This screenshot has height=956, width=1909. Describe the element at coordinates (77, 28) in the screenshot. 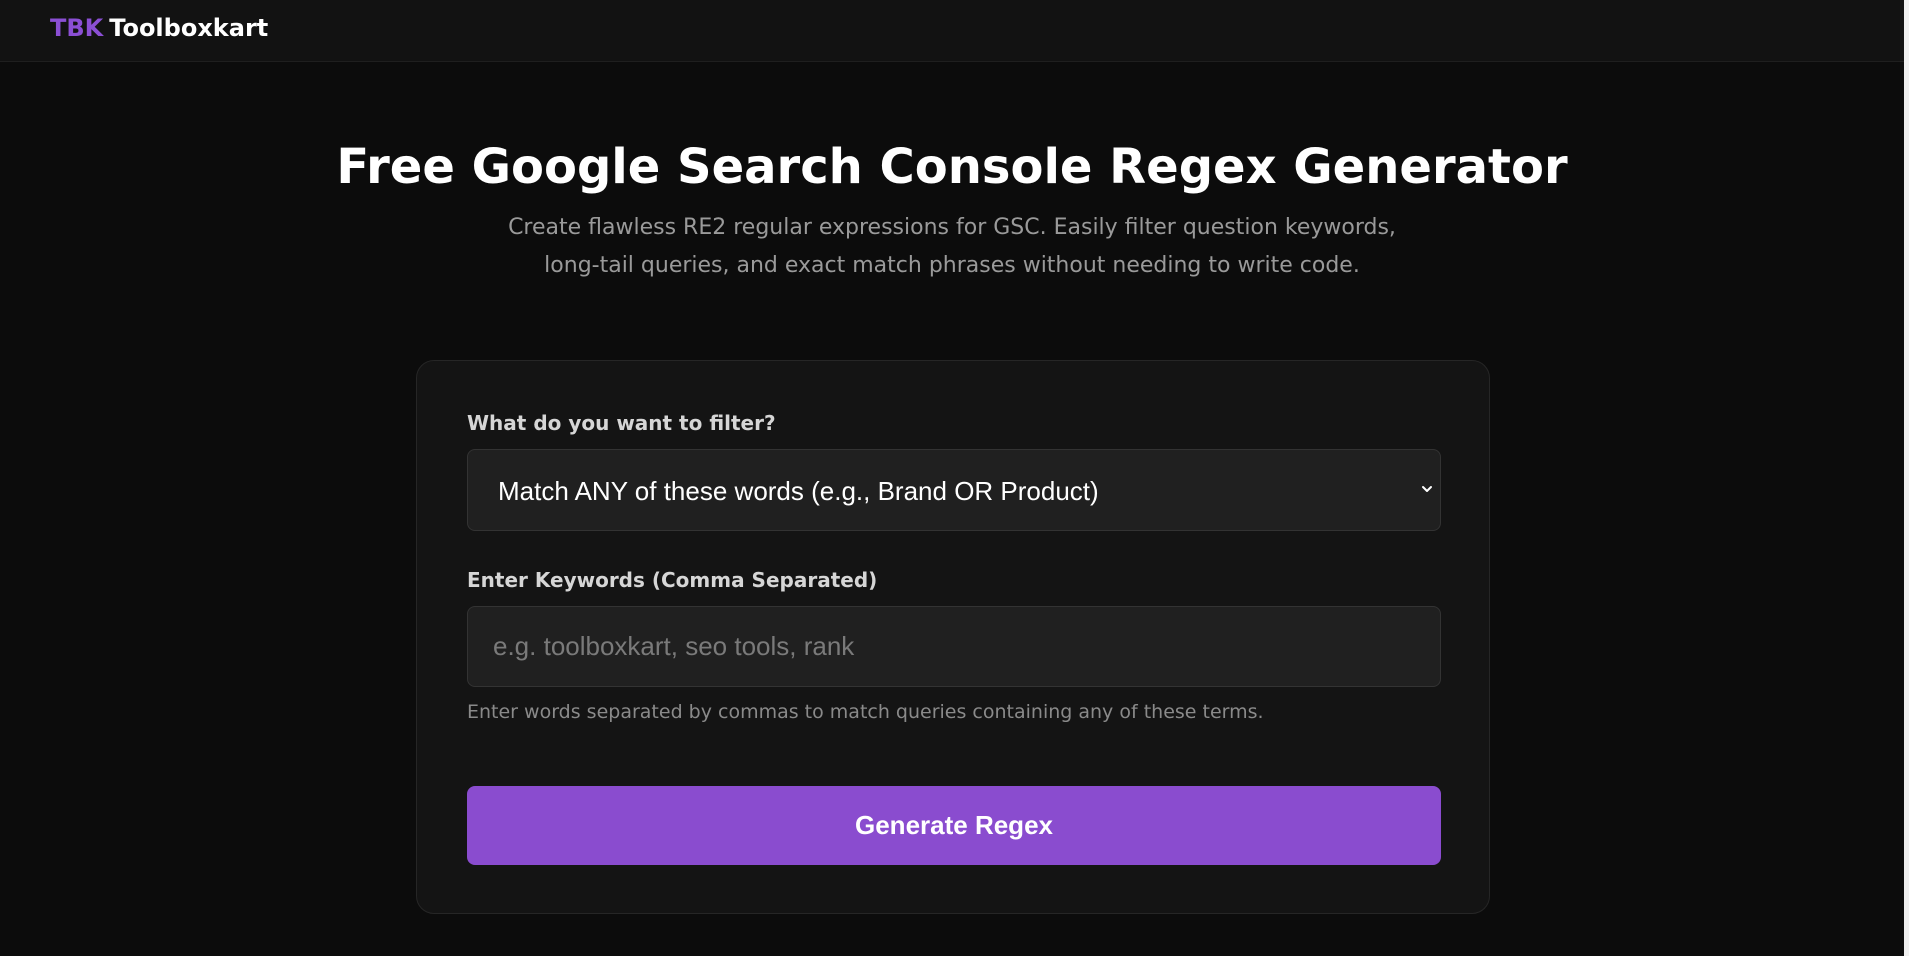

I see `logo-mark: TBK` at that location.